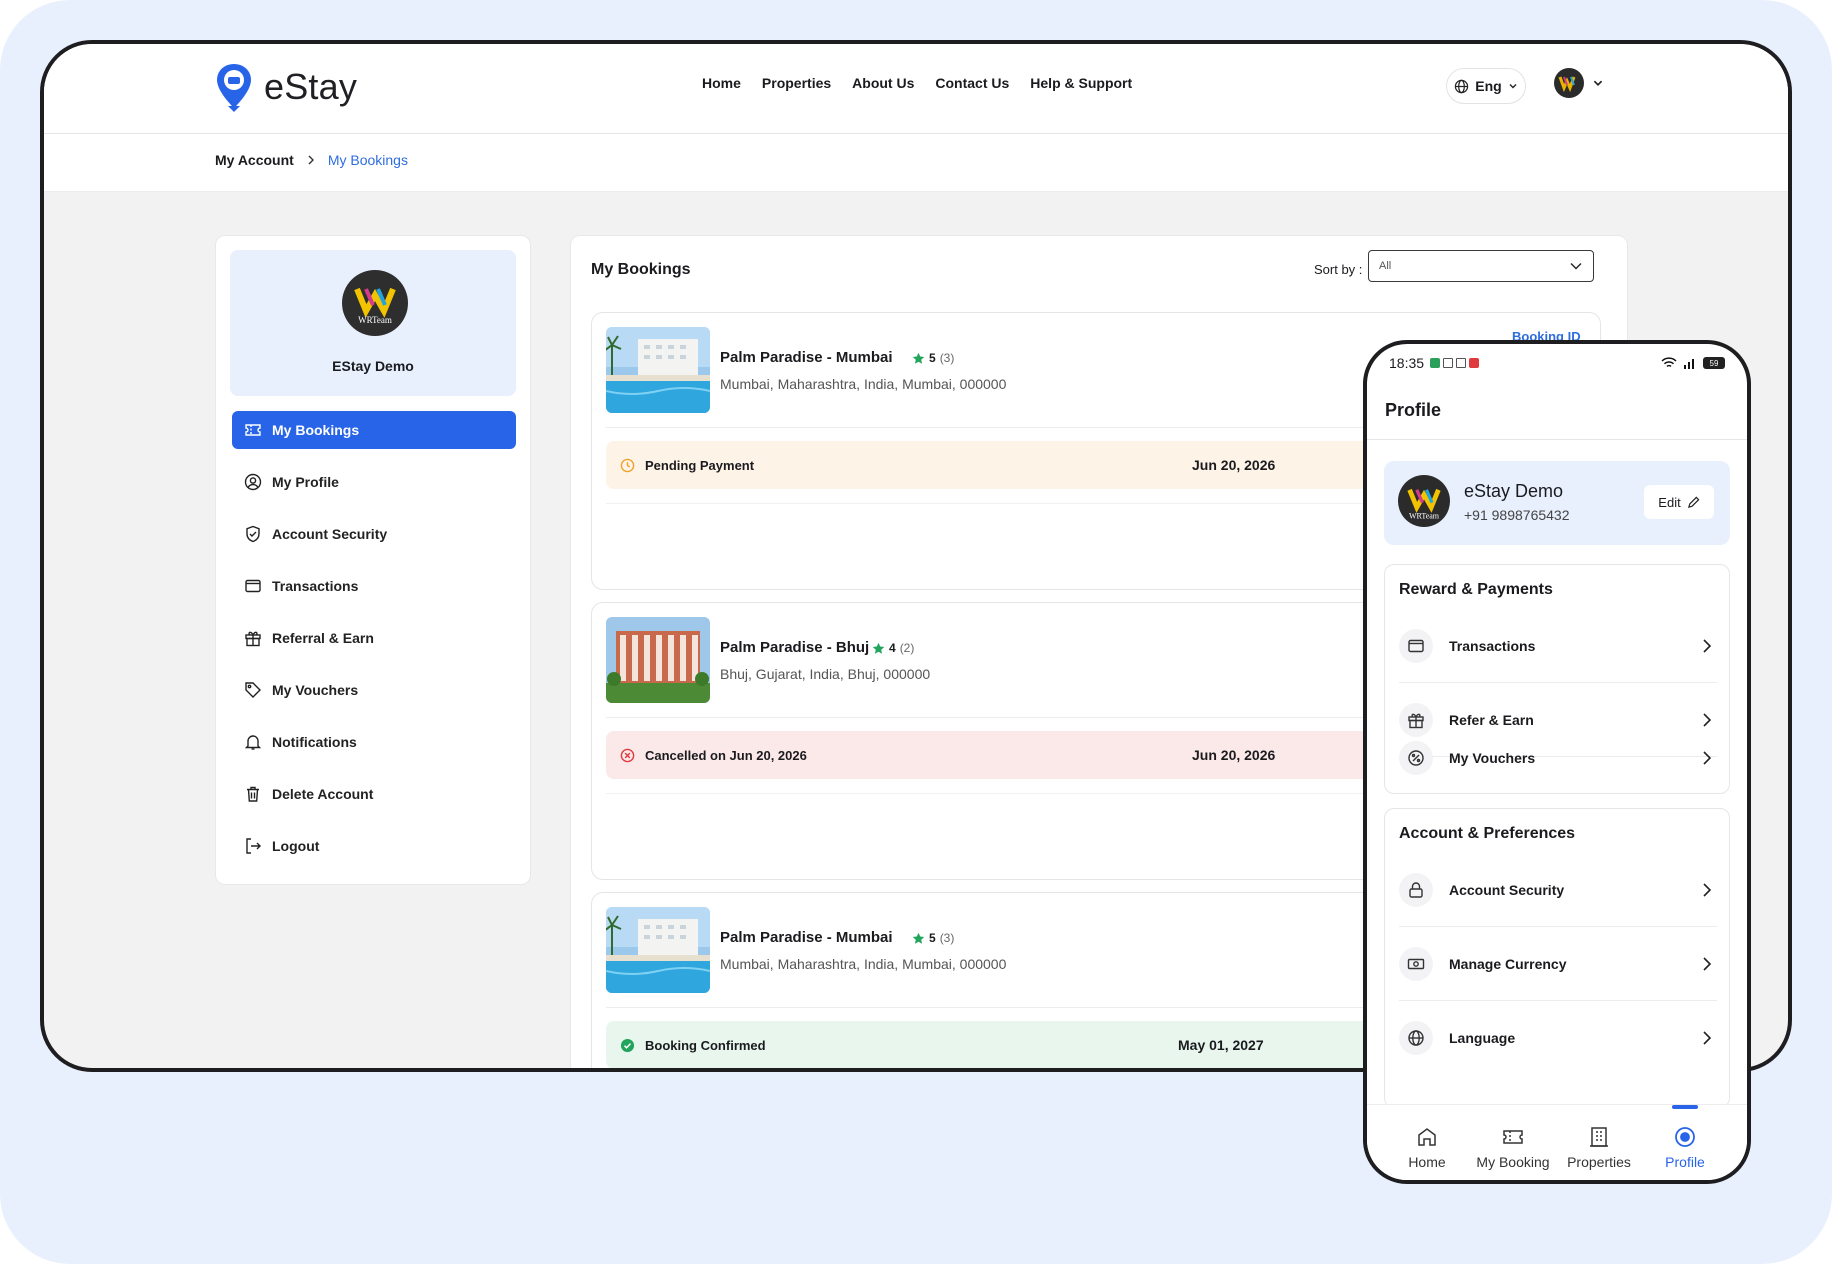 This screenshot has width=1832, height=1264. Describe the element at coordinates (796, 83) in the screenshot. I see `nav-properties: Properties` at that location.